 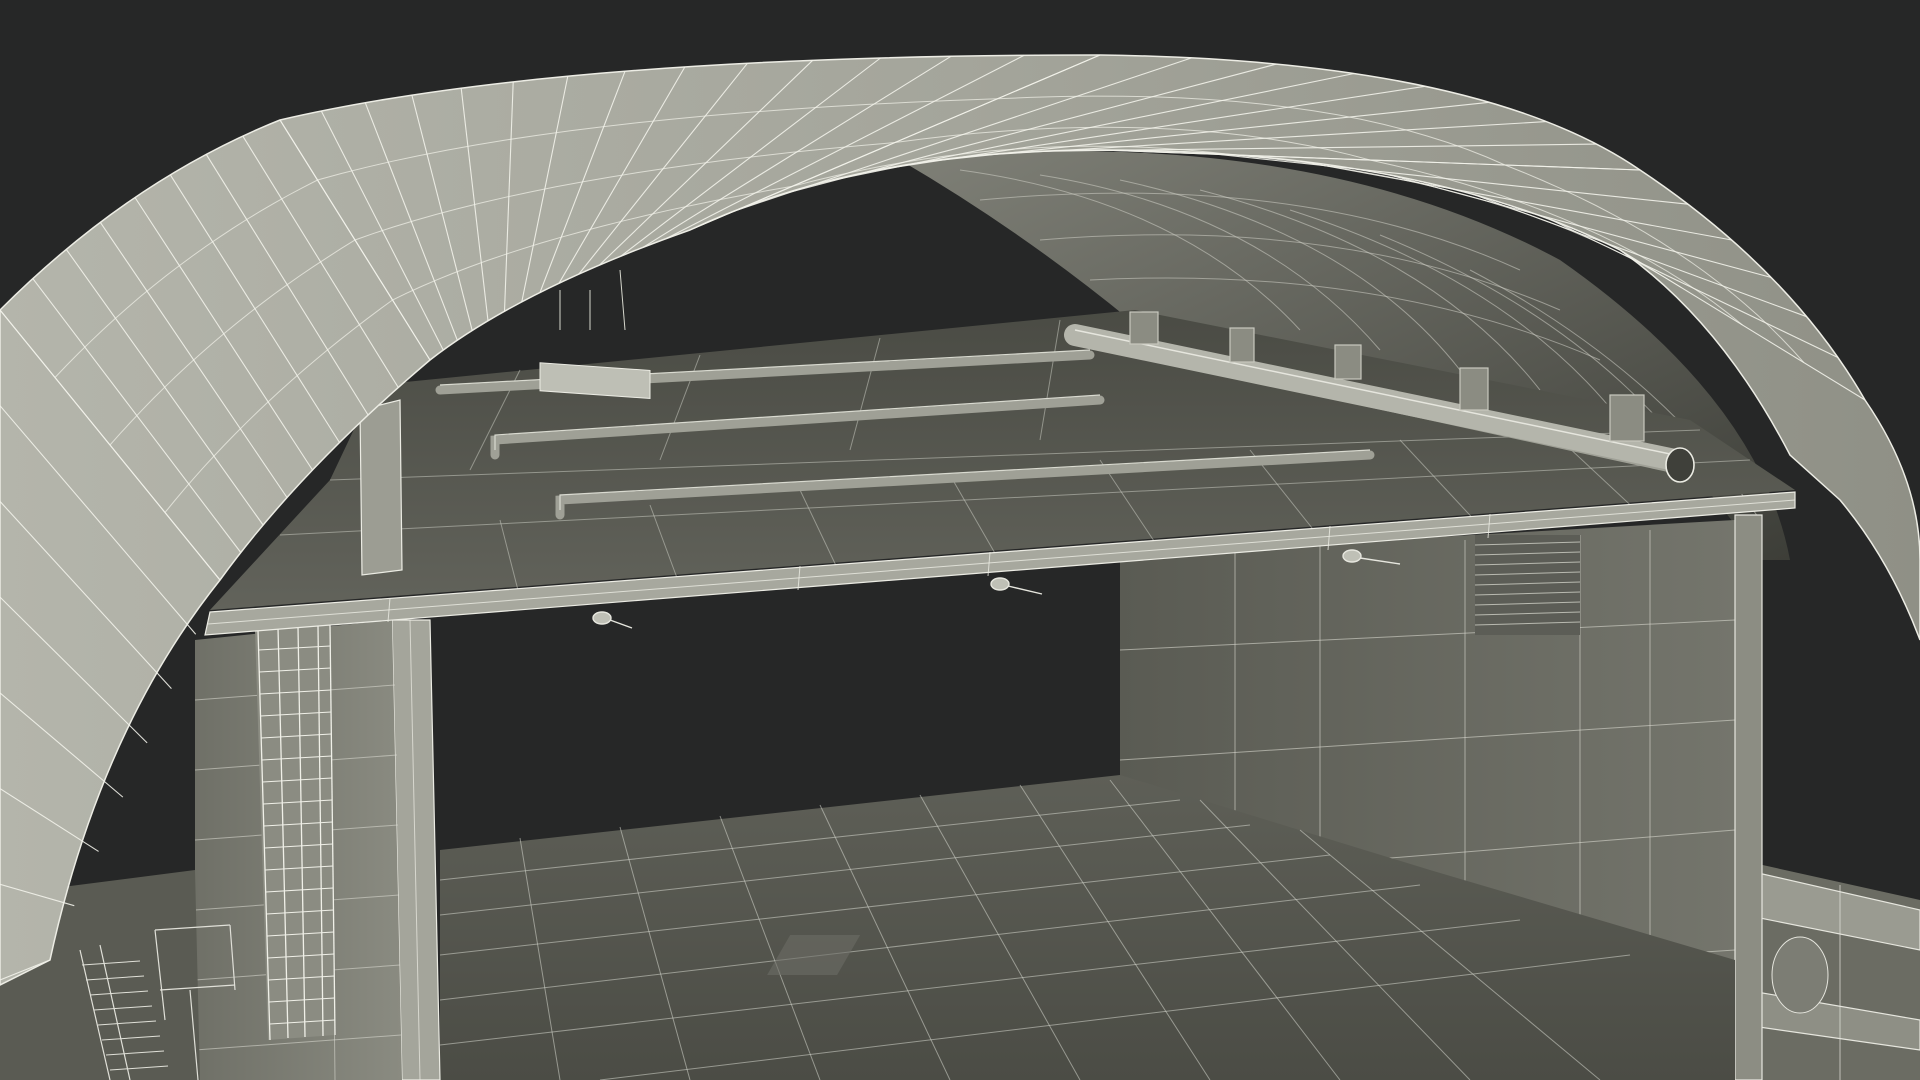 I want to click on hanging-pipe-bundle, so click(x=595, y=334).